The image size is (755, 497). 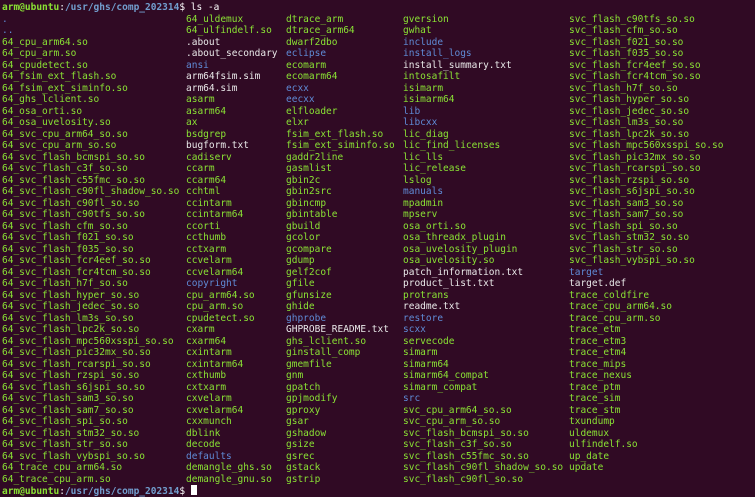 What do you see at coordinates (39, 53) in the screenshot?
I see `file-entry: 64_cpu_arm.so` at bounding box center [39, 53].